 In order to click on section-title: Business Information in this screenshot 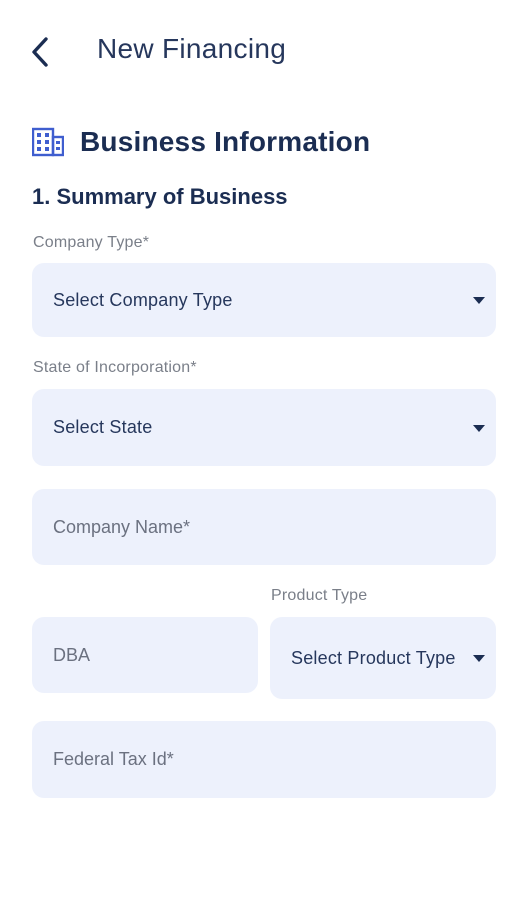, I will do `click(225, 141)`.